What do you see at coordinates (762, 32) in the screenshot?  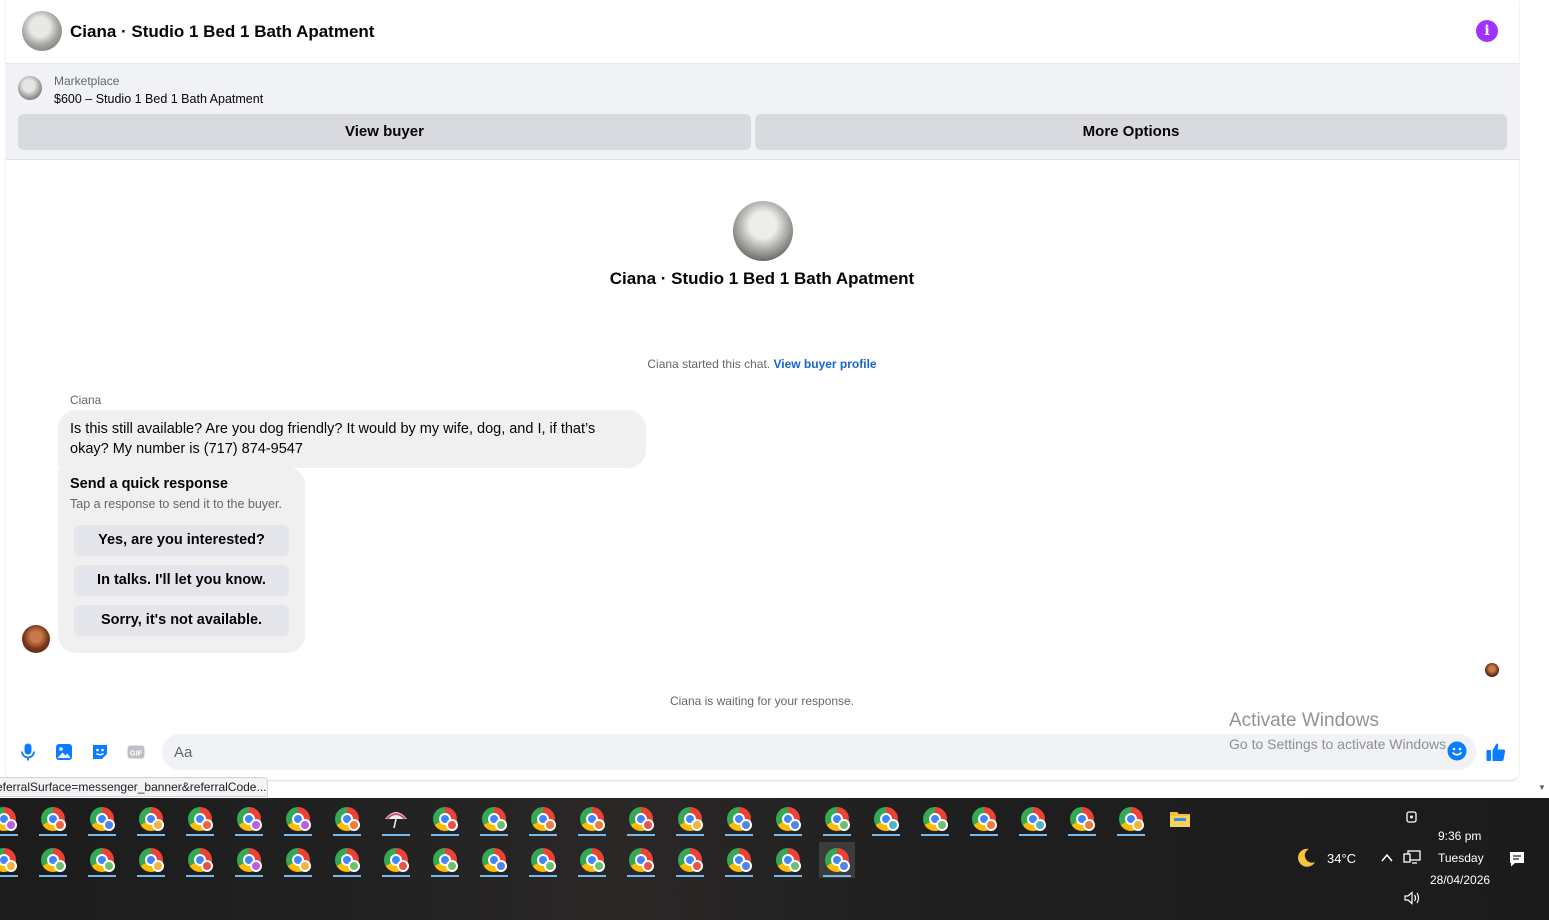 I see `chat-header: Ciana · Studio 1 Bed 1 Bath Apatment i` at bounding box center [762, 32].